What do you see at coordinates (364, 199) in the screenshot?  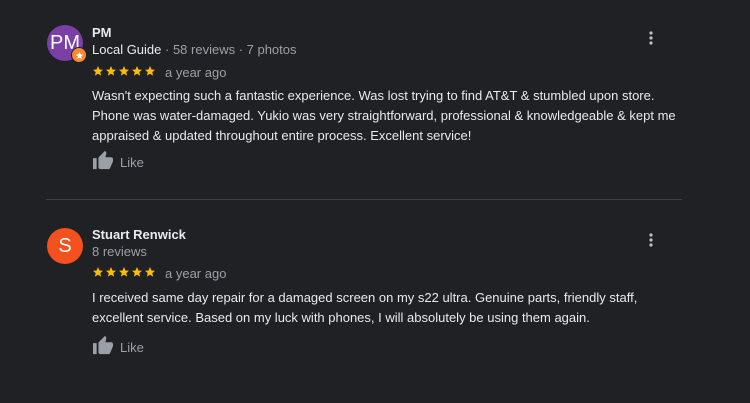 I see `divider` at bounding box center [364, 199].